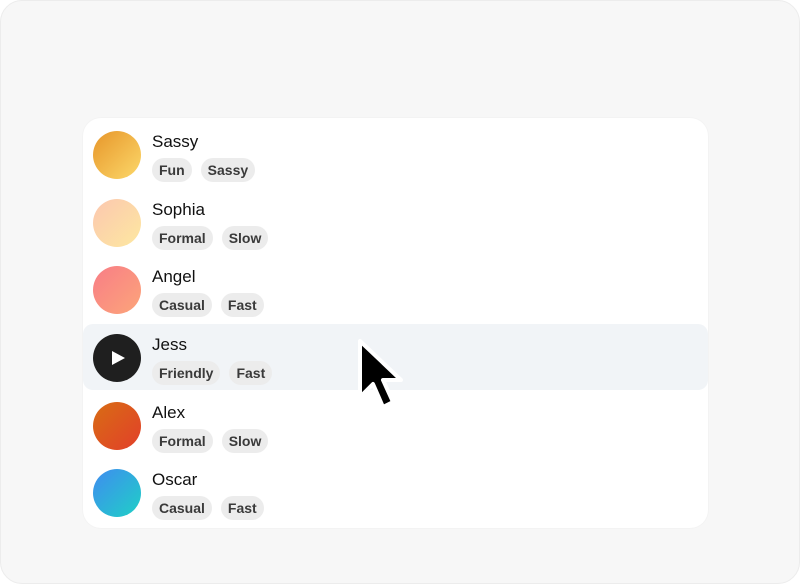  Describe the element at coordinates (395, 289) in the screenshot. I see `voice-row-angel: Angel Casual Fast` at that location.